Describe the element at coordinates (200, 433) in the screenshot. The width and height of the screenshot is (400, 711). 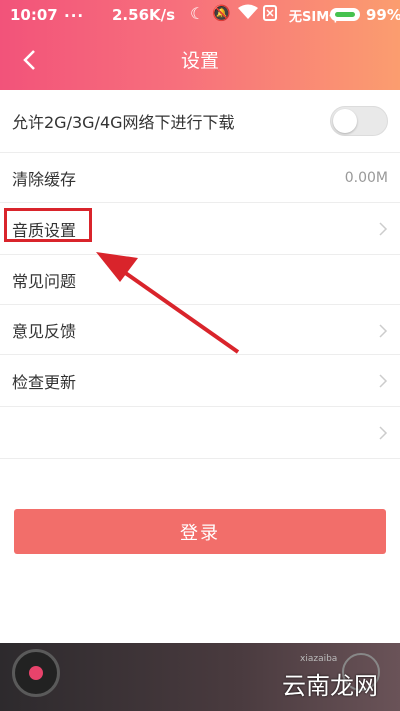
I see `settings-item-about` at that location.